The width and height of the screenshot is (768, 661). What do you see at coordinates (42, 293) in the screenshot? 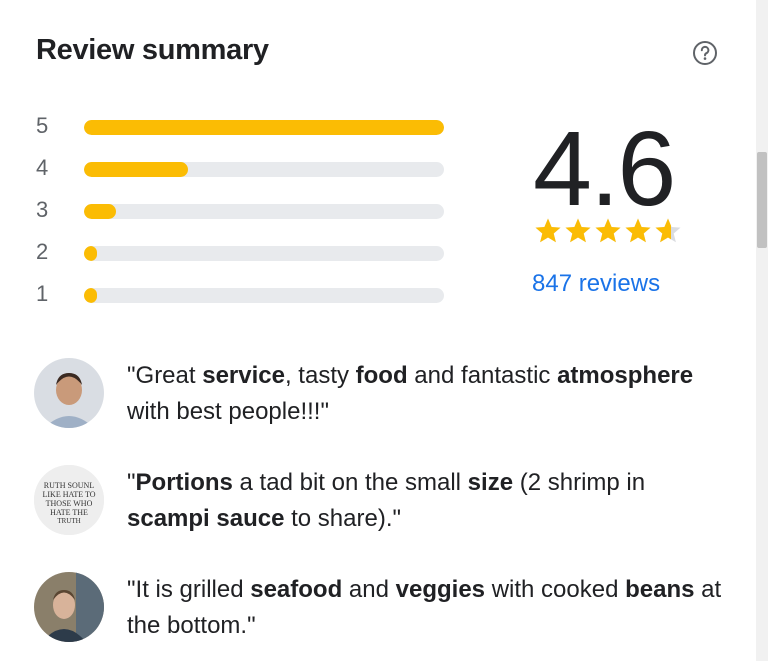
I see `rating-label: 1` at bounding box center [42, 293].